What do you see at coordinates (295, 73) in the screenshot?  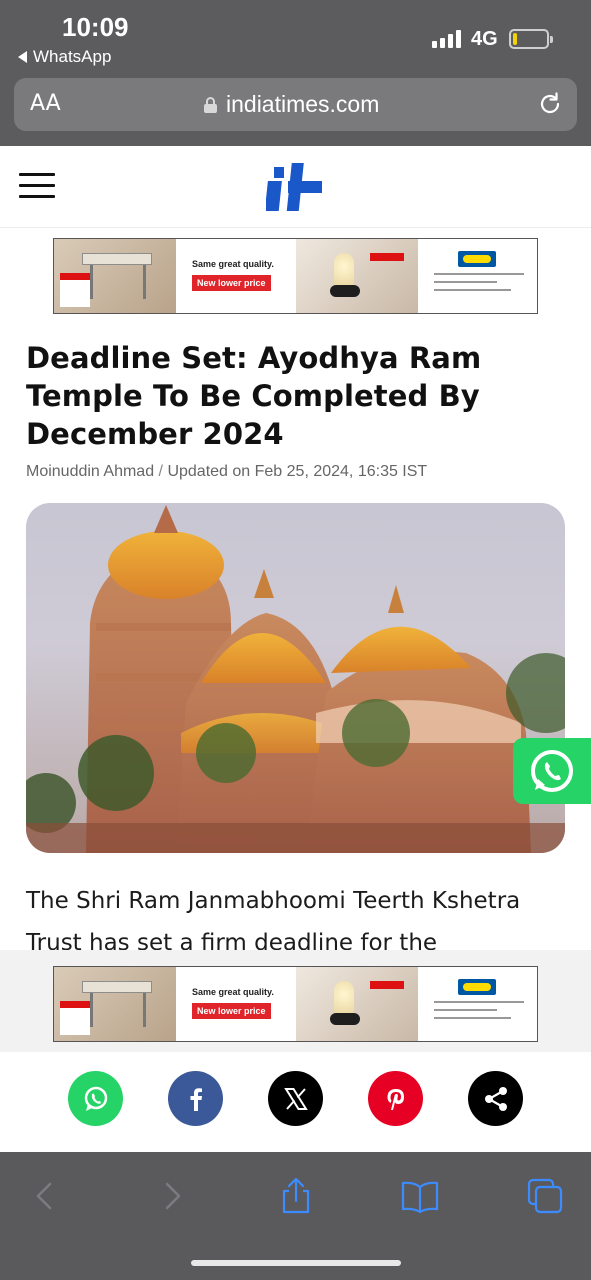 I see `browser-top-bar: 10:09 WhatsApp 4G AA indiatimes.com` at bounding box center [295, 73].